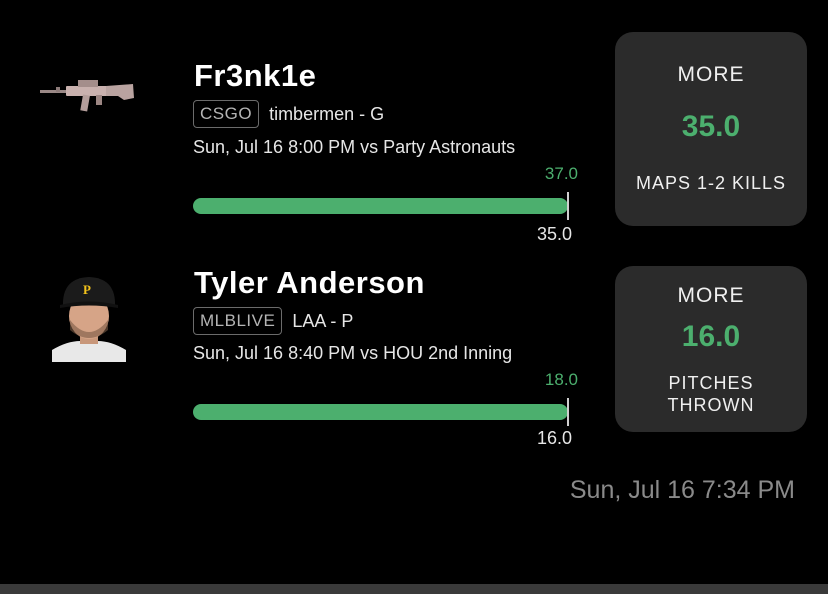  What do you see at coordinates (555, 438) in the screenshot?
I see `line-value: 16.0` at bounding box center [555, 438].